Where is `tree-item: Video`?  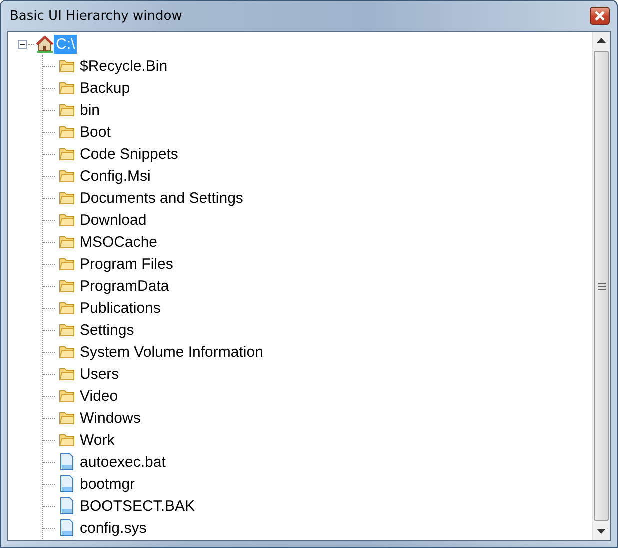
tree-item: Video is located at coordinates (99, 396).